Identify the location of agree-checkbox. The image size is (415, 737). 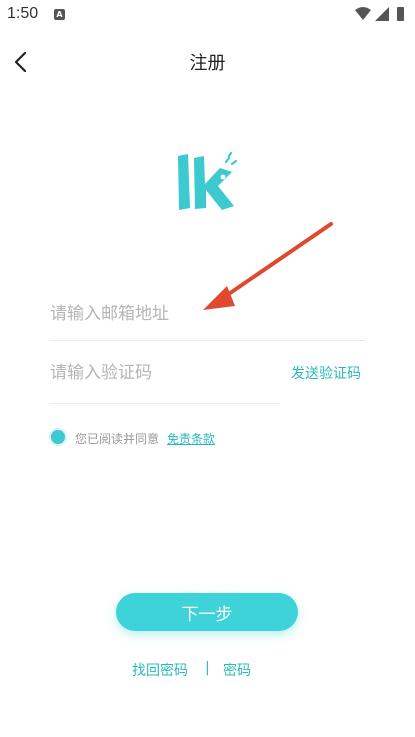
(58, 437).